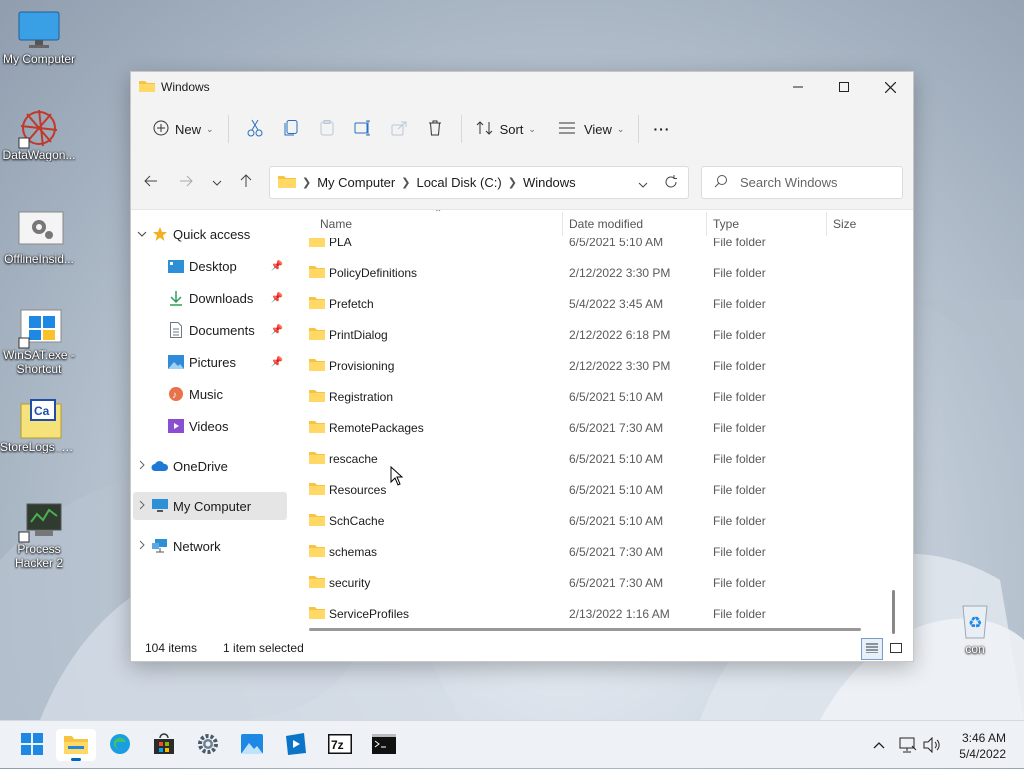 The image size is (1024, 769). Describe the element at coordinates (982, 746) in the screenshot. I see `clock: 3:46 AM 5/4/2022` at that location.